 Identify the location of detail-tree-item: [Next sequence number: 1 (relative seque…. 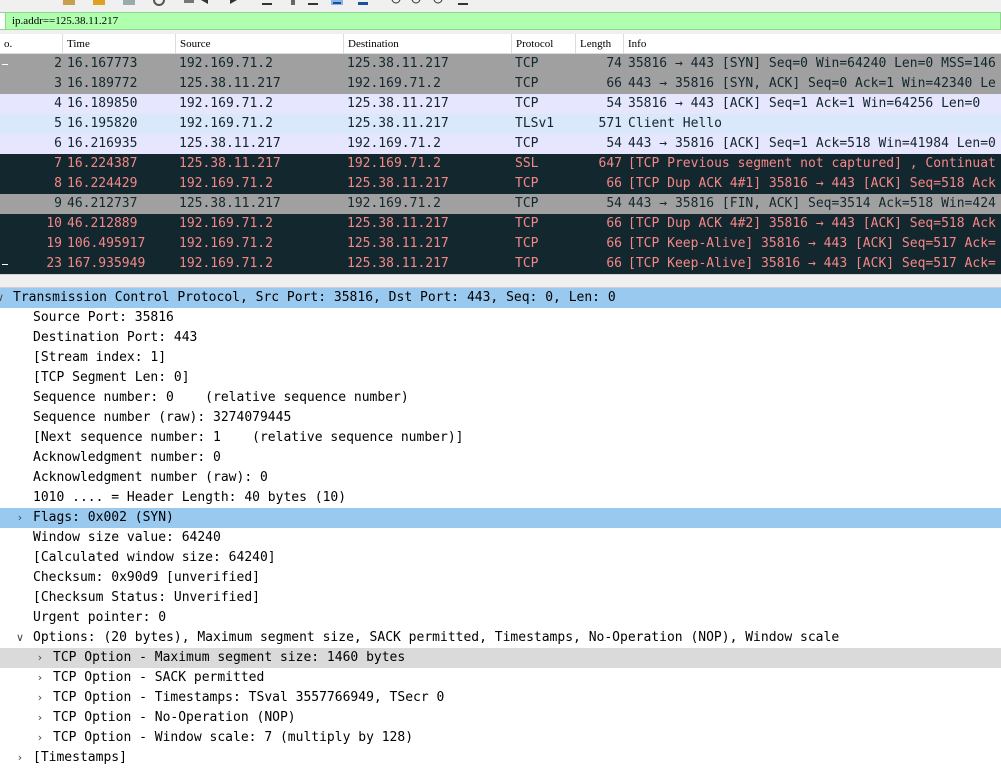
(500, 438).